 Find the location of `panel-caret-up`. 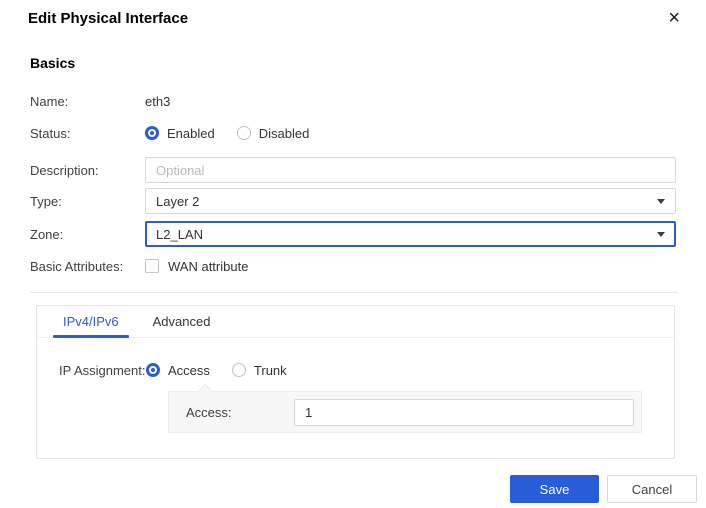

panel-caret-up is located at coordinates (205, 391).